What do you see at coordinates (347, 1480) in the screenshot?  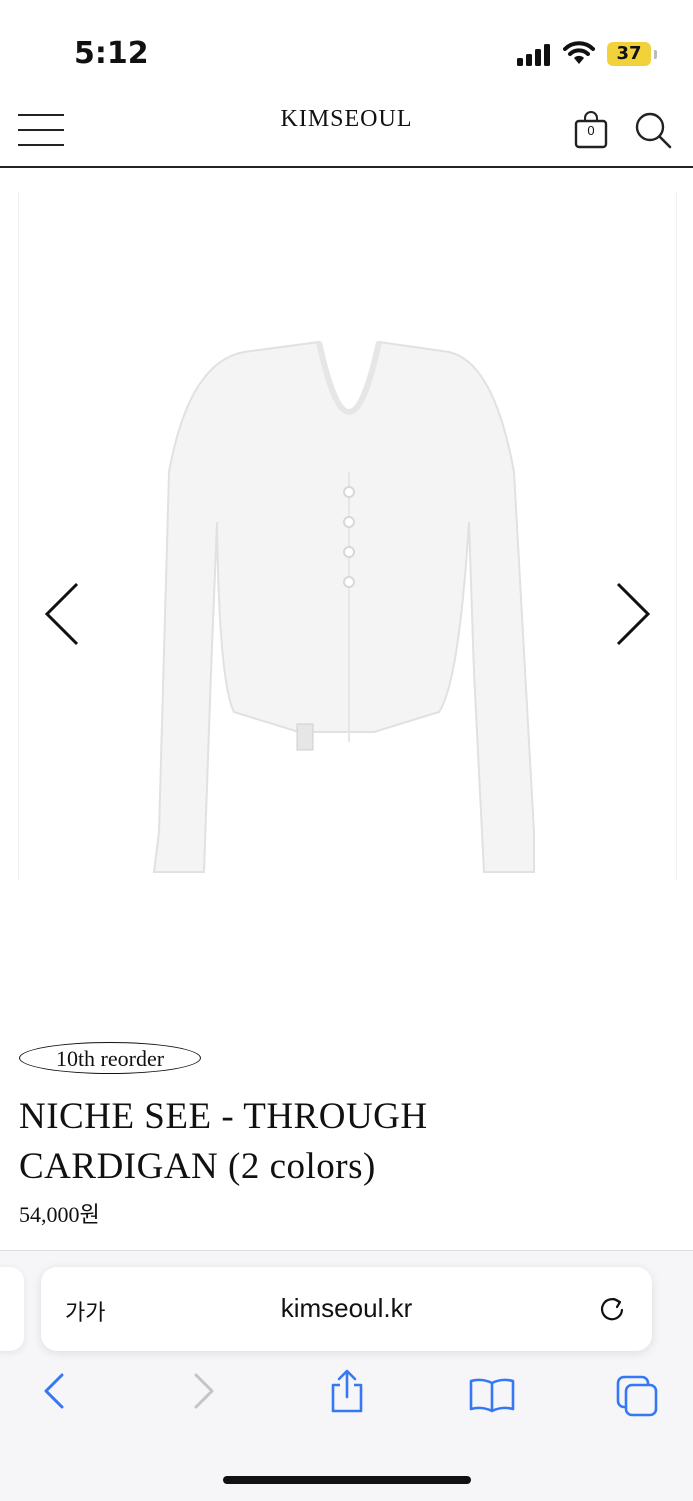 I see `home-indicator` at bounding box center [347, 1480].